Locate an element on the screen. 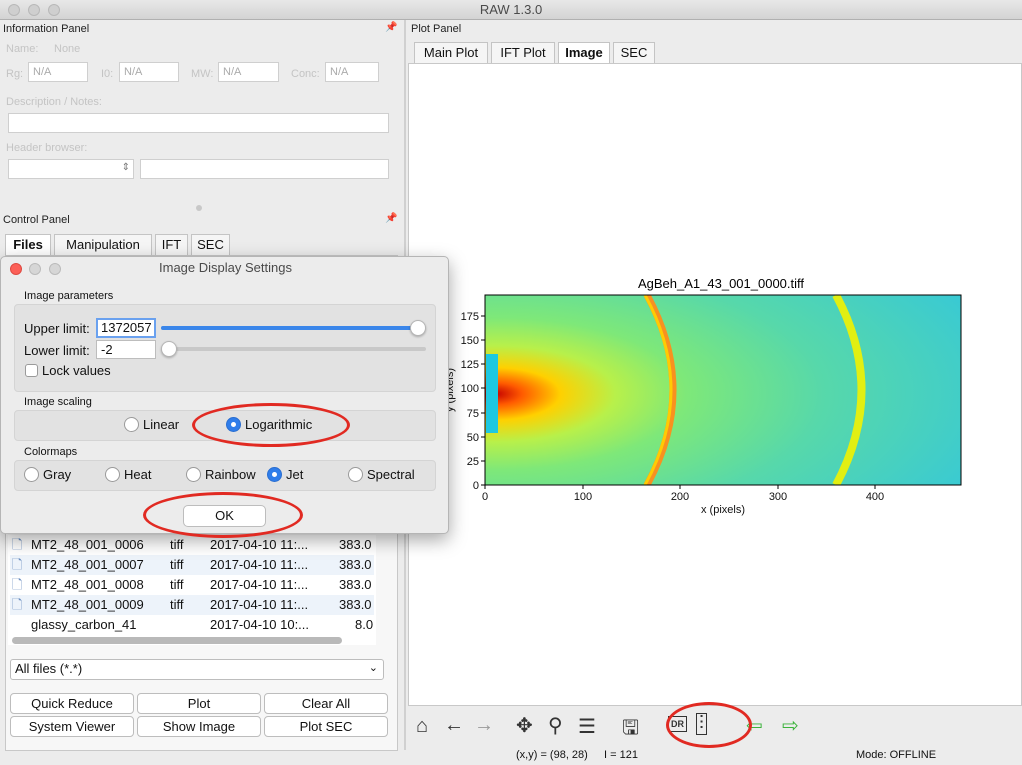  y-axis-ticks: 0 25 50 75 100 125 150 175 is located at coordinates (473, 401).